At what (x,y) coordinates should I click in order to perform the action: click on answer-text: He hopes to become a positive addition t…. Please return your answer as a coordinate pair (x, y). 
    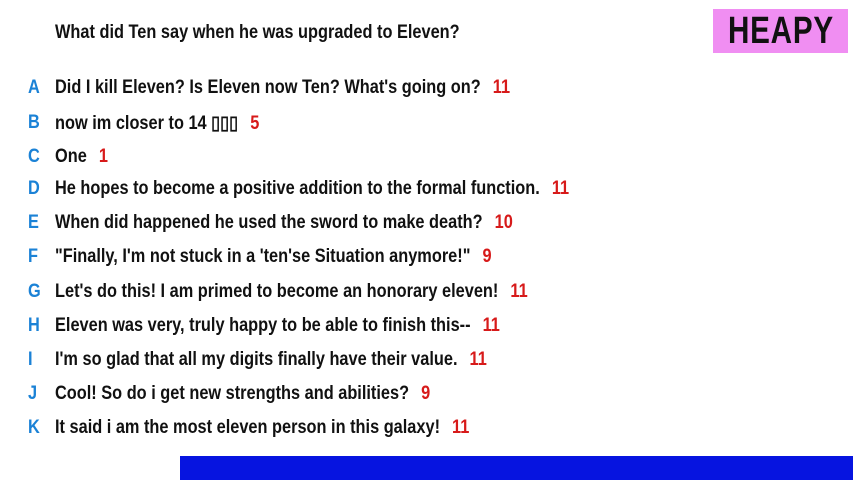
    Looking at the image, I should click on (297, 188).